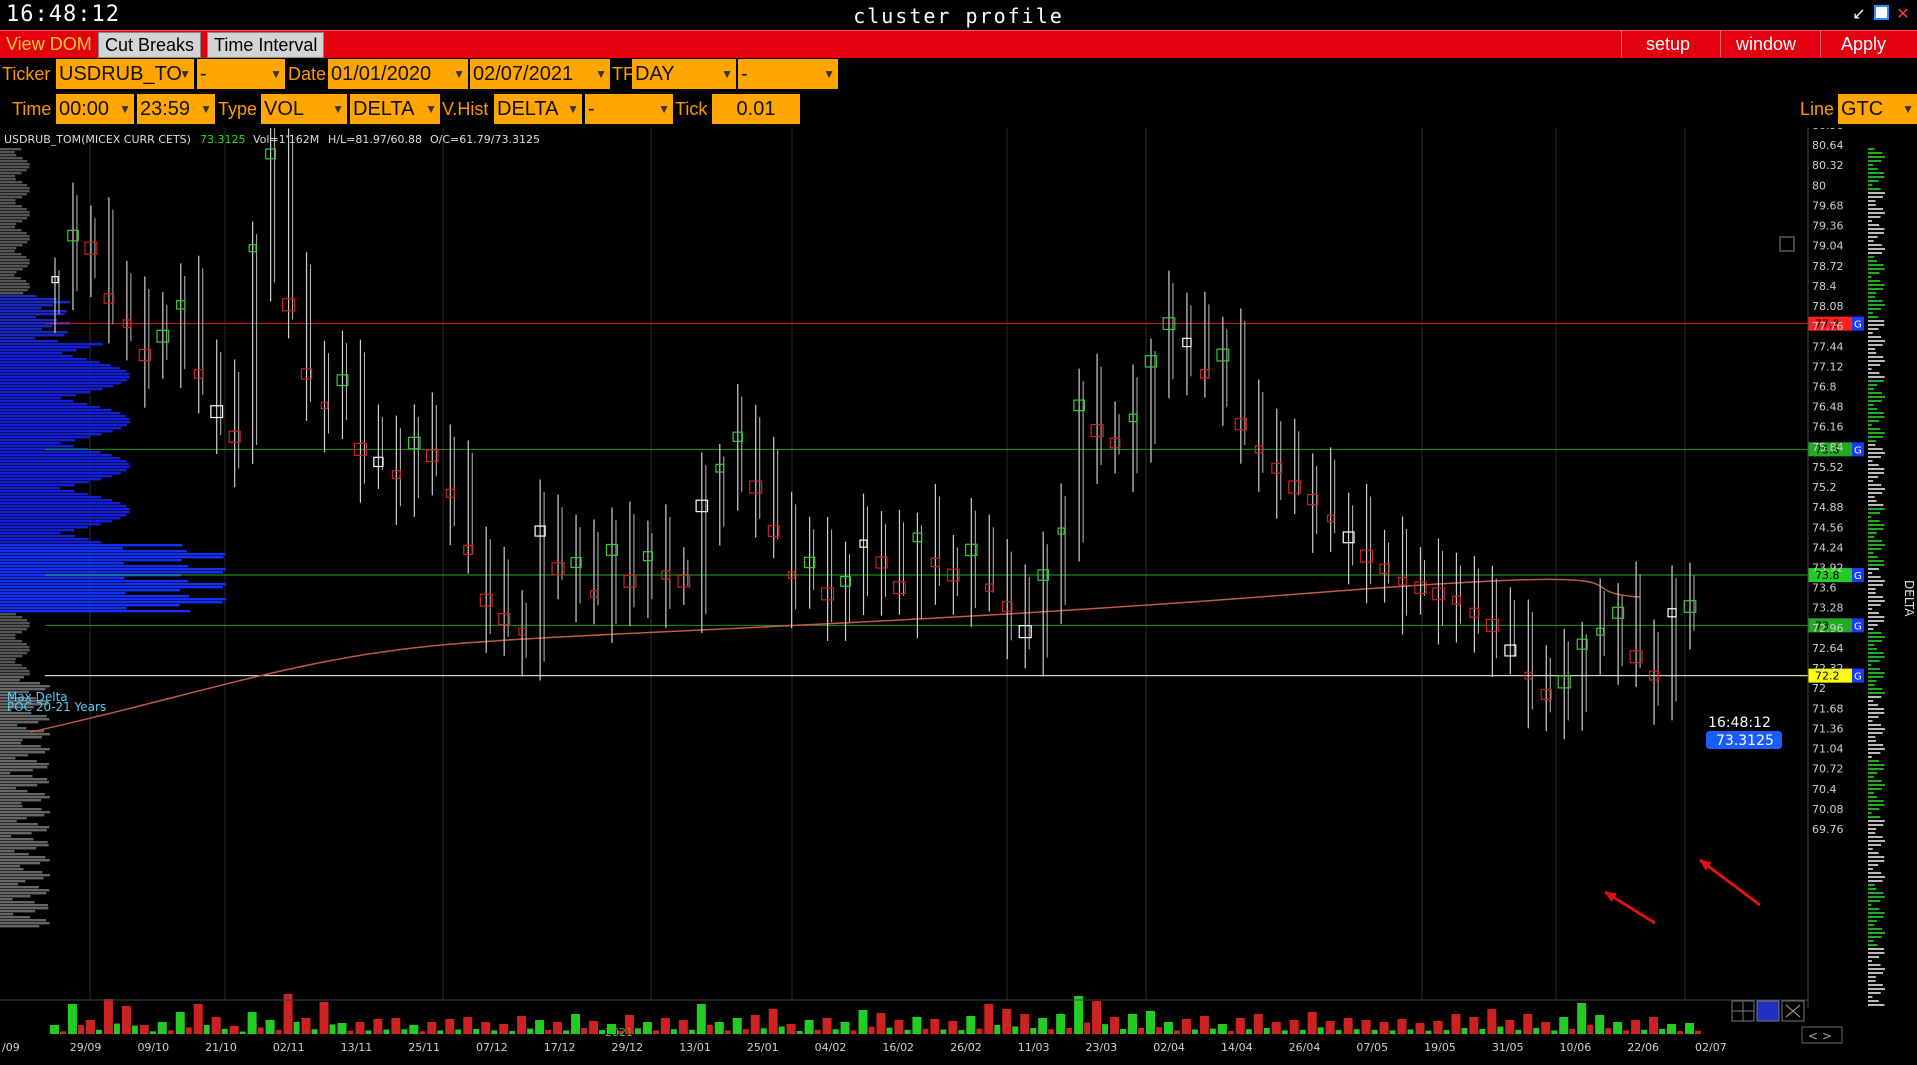 The image size is (1917, 1065). What do you see at coordinates (1766, 44) in the screenshot?
I see `window-button: window` at bounding box center [1766, 44].